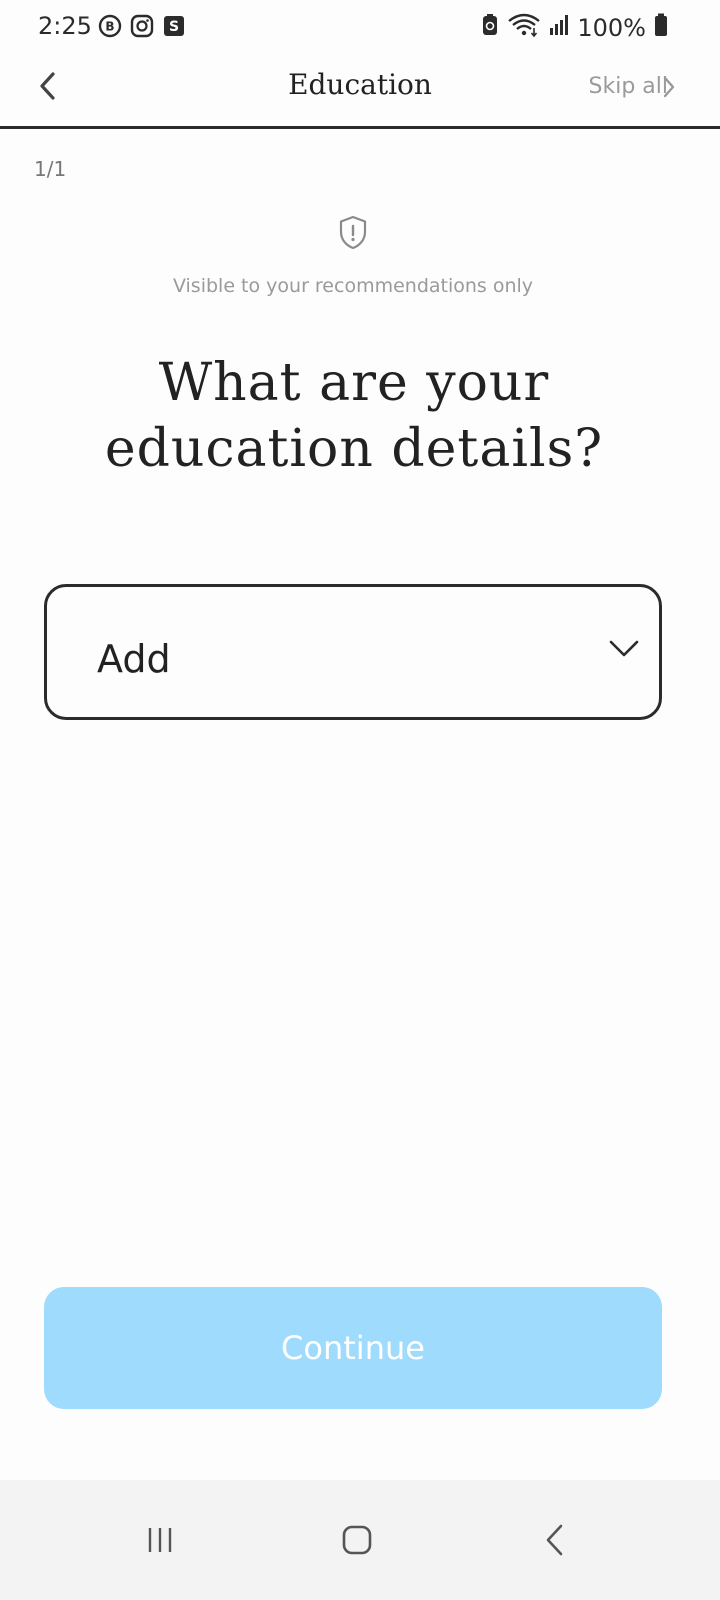 This screenshot has height=1600, width=720. I want to click on svg-text: S, so click(174, 27).